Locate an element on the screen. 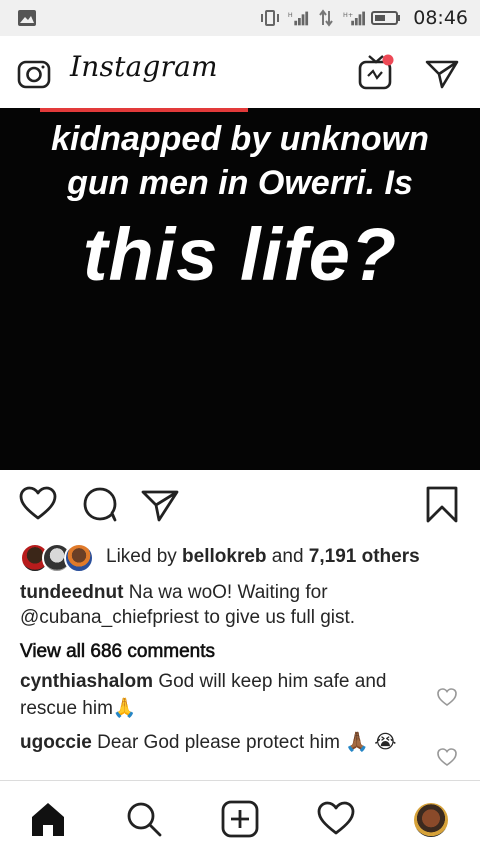 Image resolution: width=480 pixels, height=855 pixels. battery-icon is located at coordinates (386, 18).